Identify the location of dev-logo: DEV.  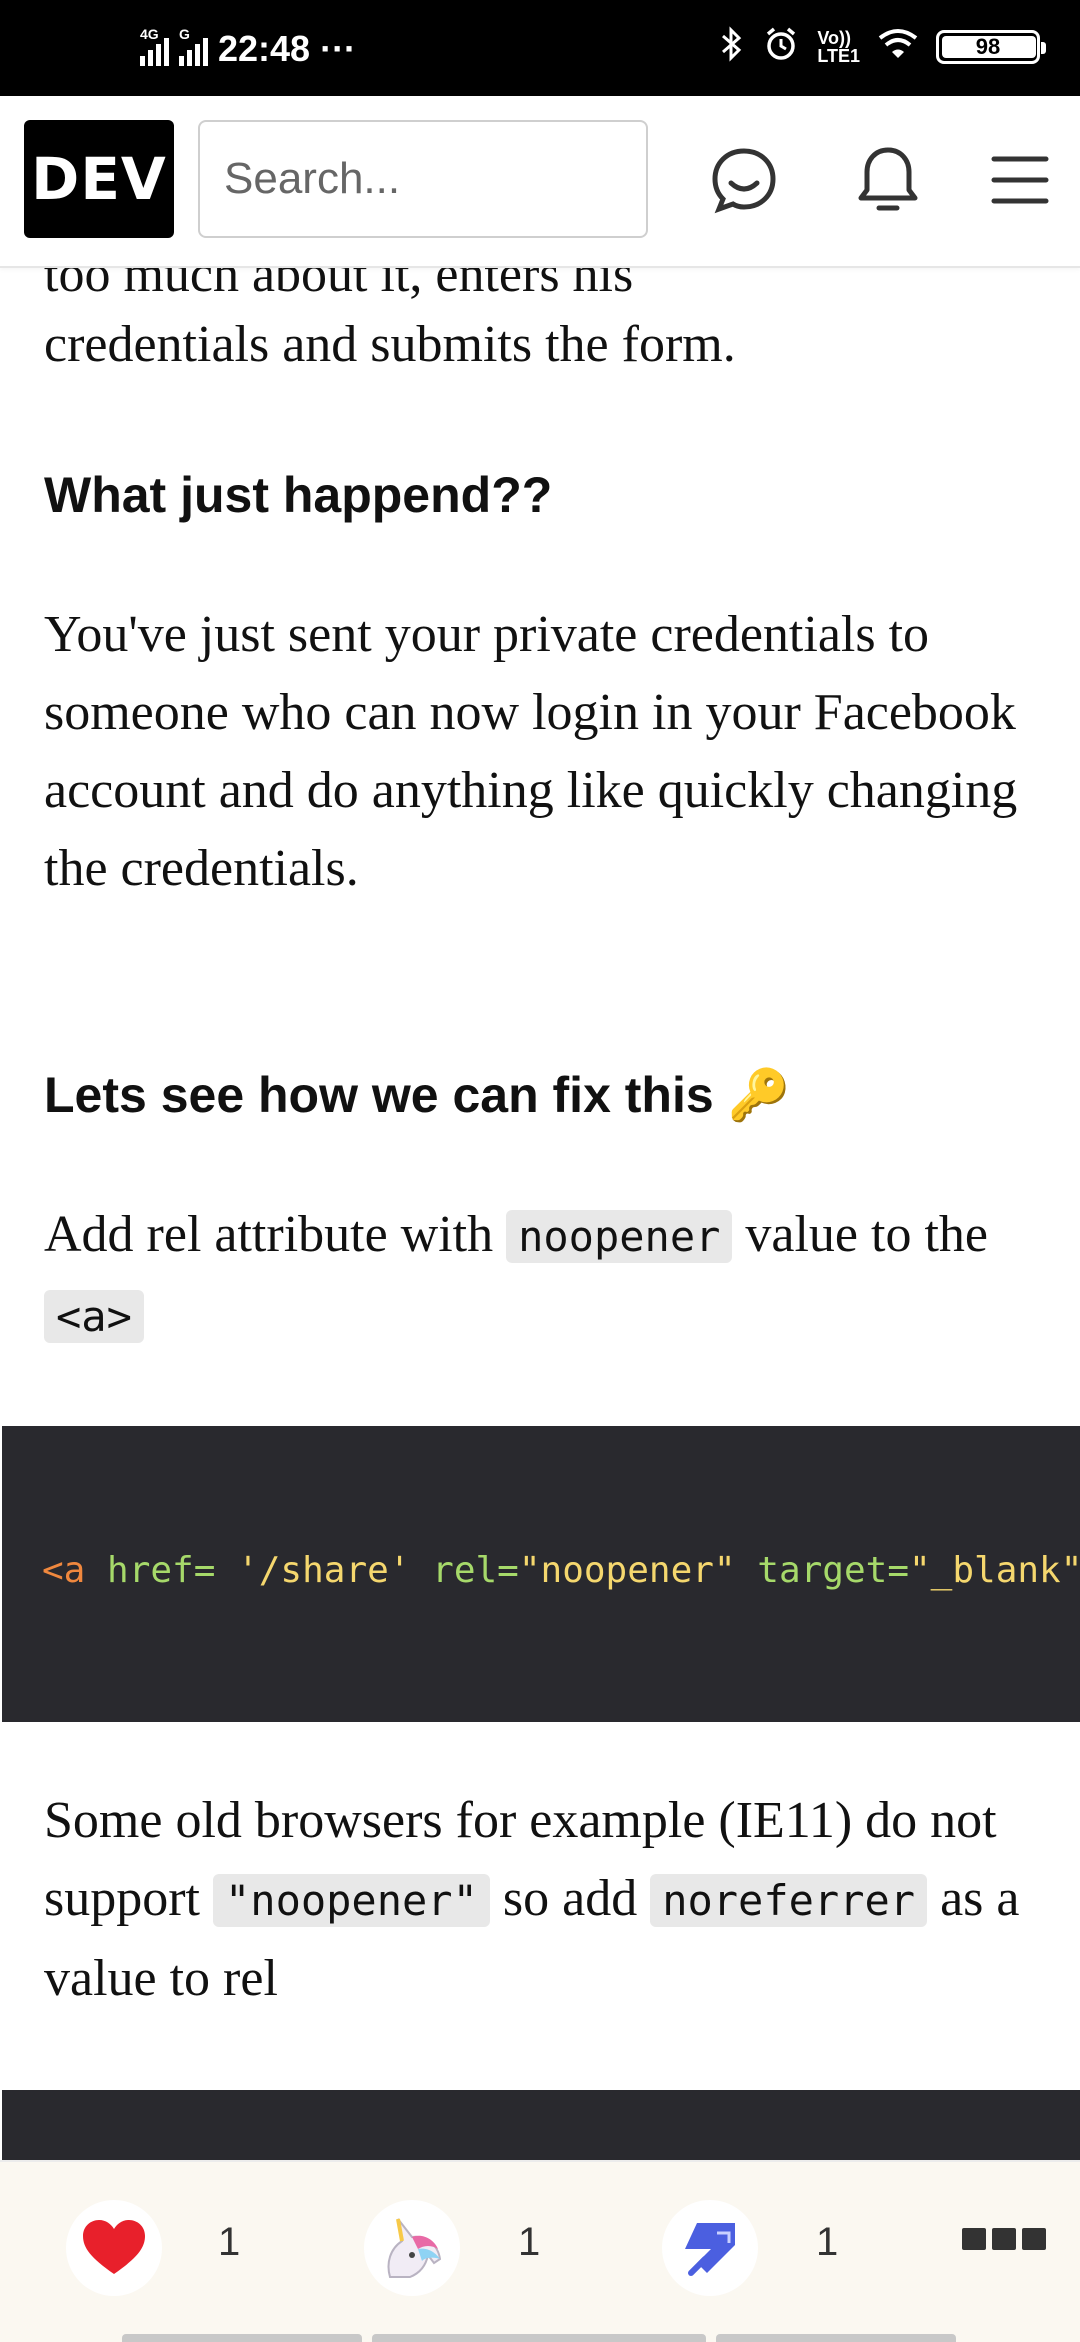
(99, 179).